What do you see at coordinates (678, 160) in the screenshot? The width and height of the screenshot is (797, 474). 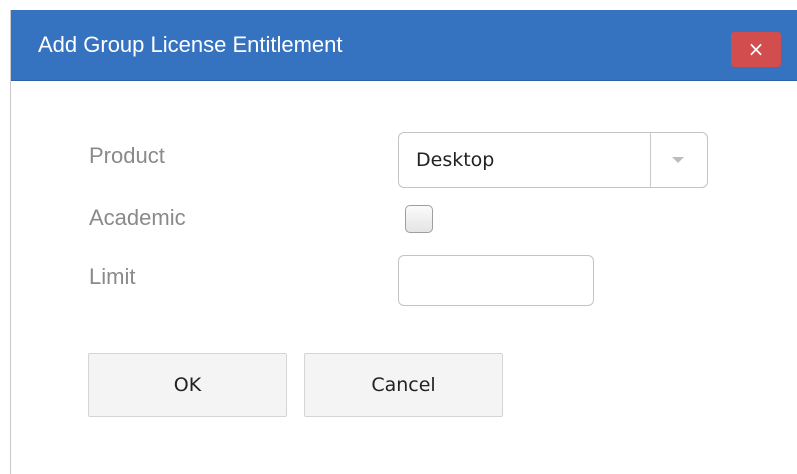 I see `chevron-down-icon` at bounding box center [678, 160].